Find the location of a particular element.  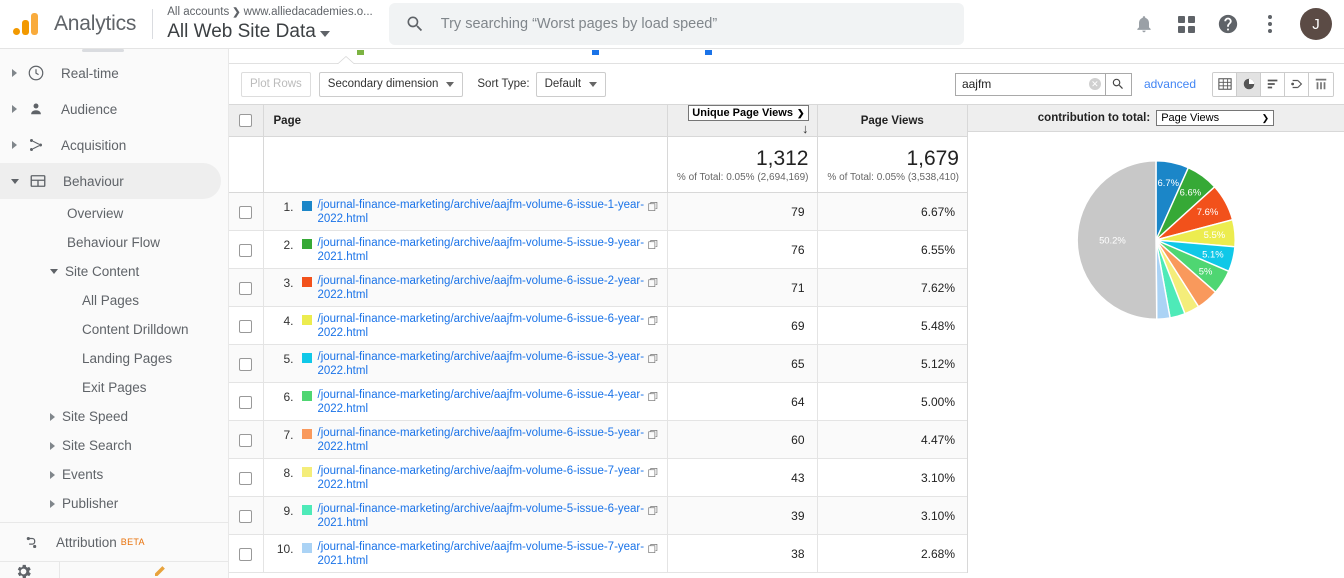

avatar: J is located at coordinates (1316, 24).